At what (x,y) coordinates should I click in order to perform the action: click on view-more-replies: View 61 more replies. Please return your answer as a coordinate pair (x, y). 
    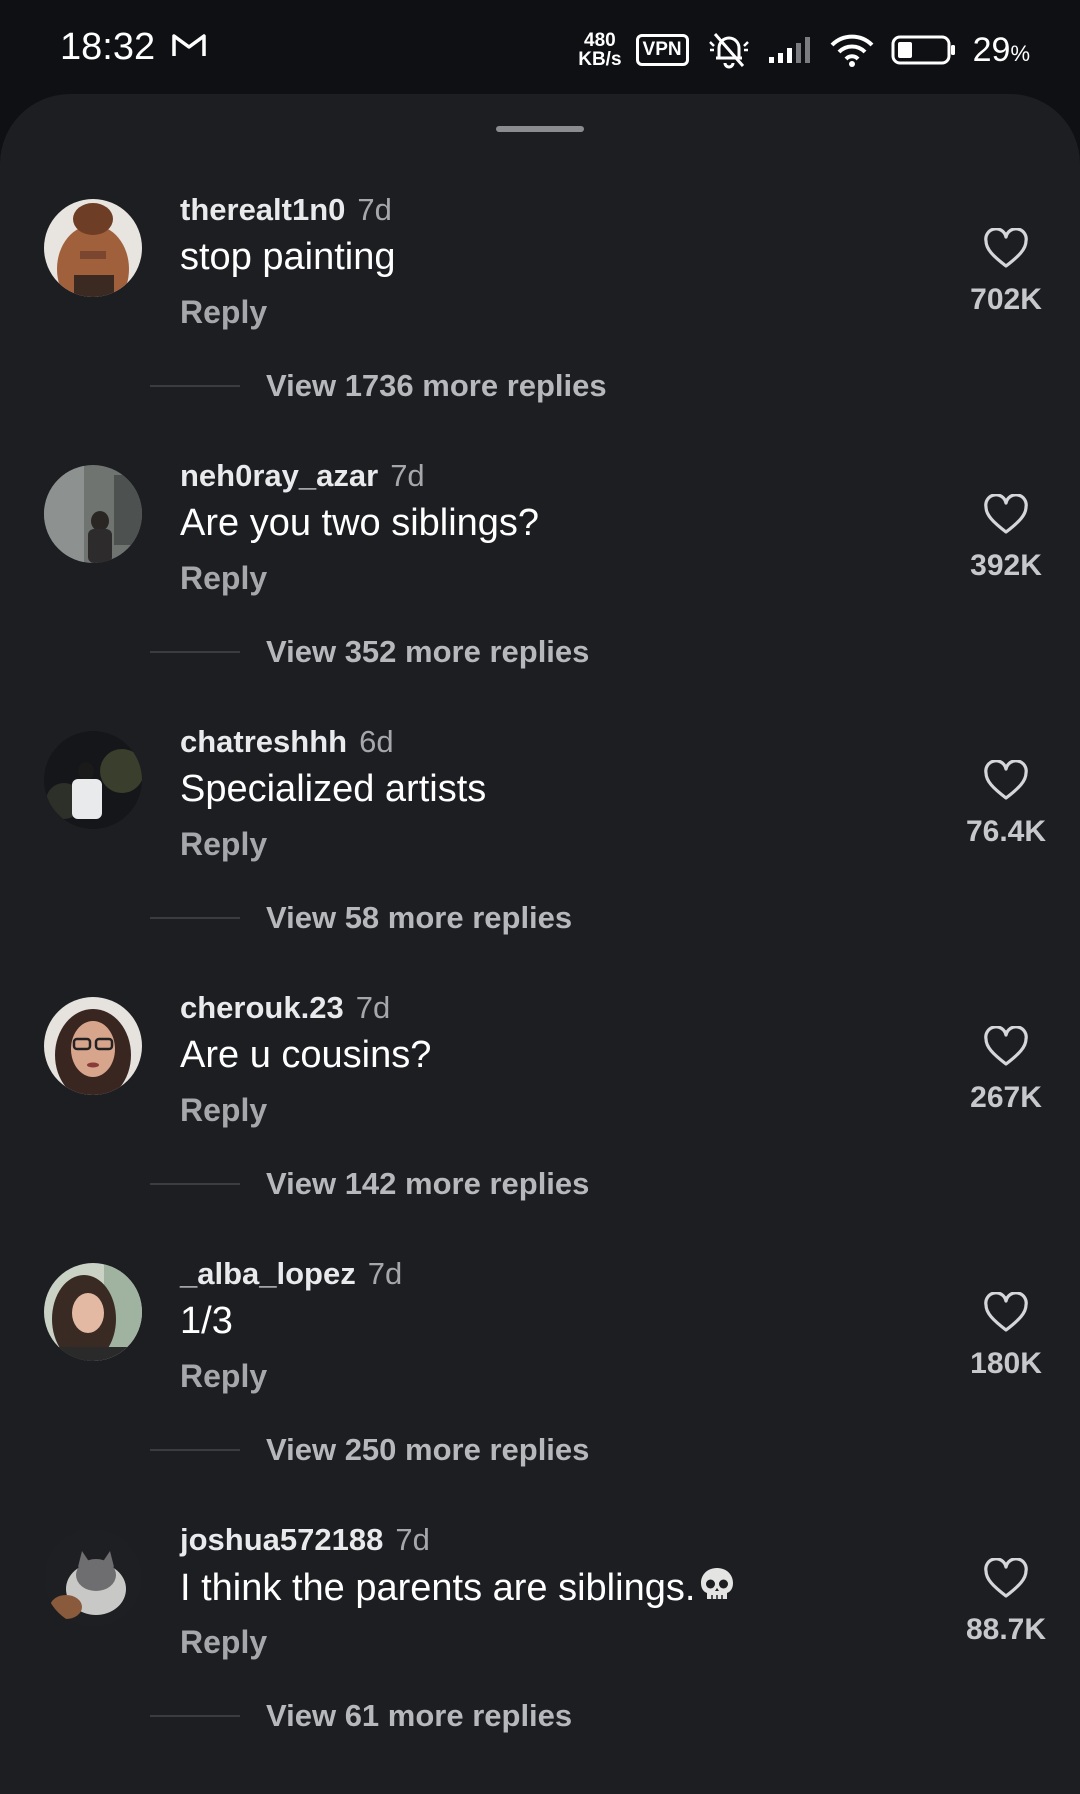
    Looking at the image, I should click on (361, 1716).